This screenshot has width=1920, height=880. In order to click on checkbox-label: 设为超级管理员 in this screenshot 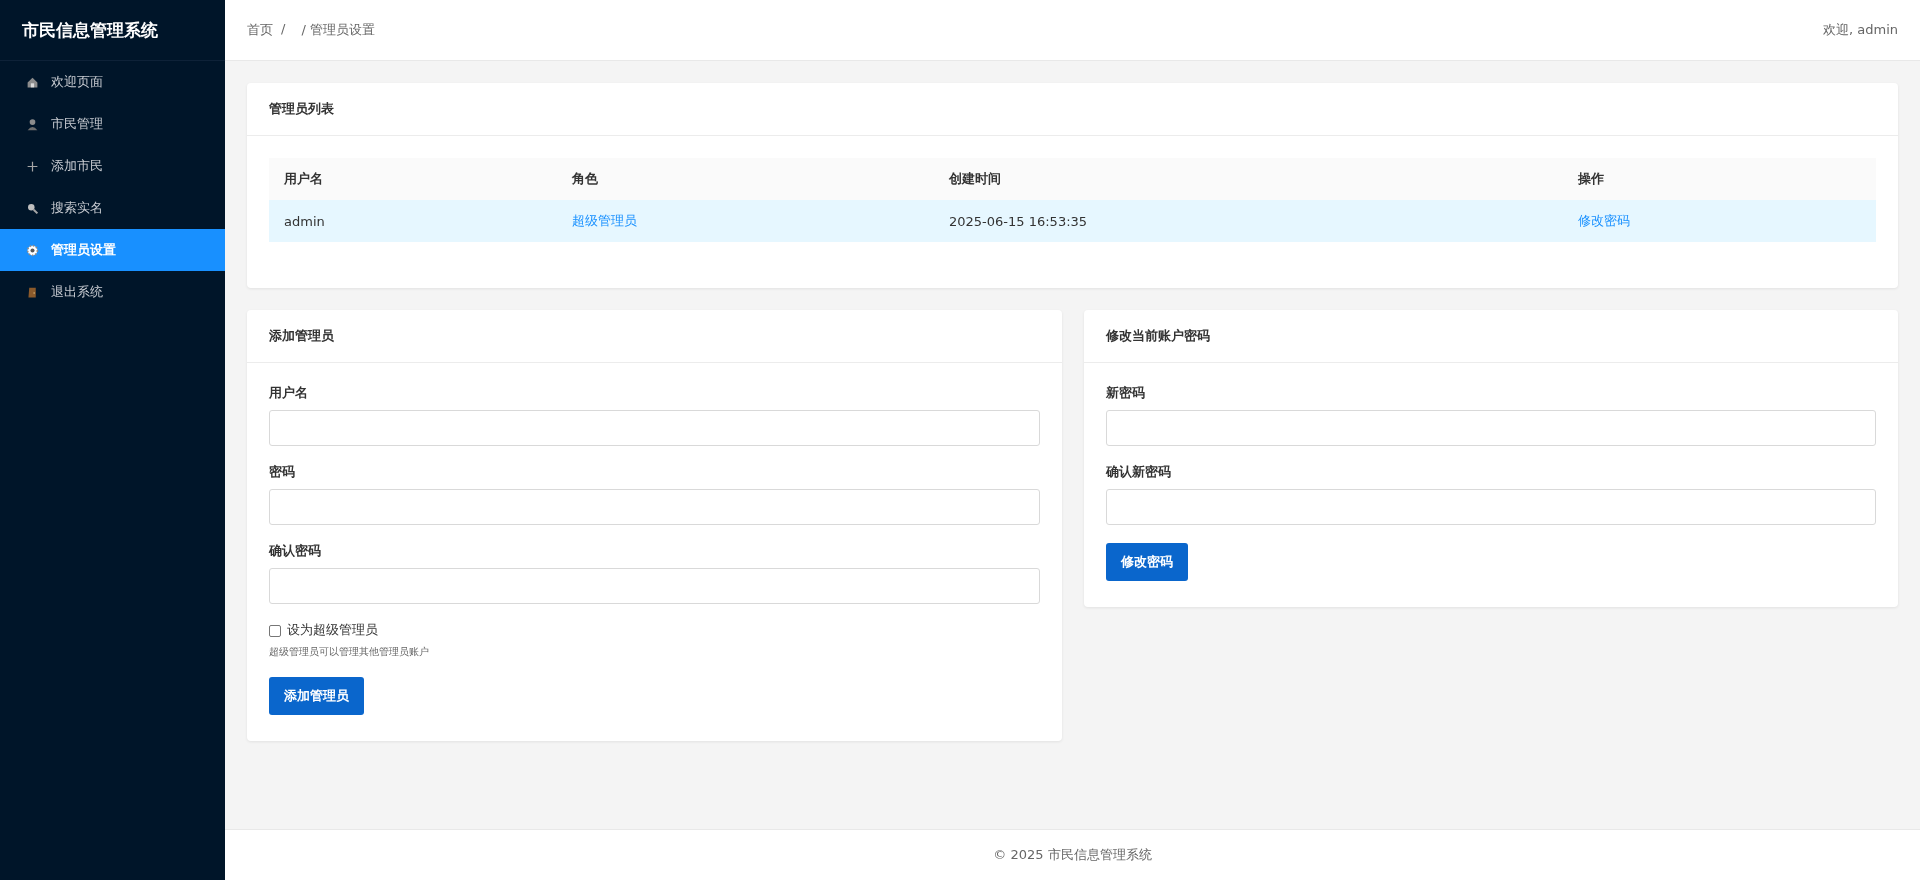, I will do `click(332, 630)`.